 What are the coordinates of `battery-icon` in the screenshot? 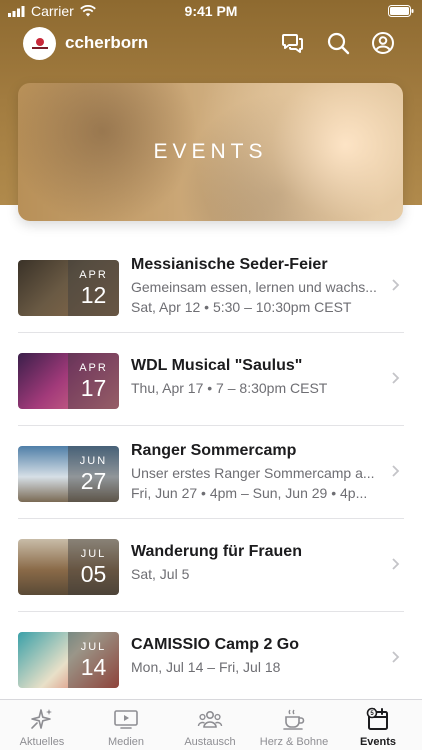 It's located at (401, 11).